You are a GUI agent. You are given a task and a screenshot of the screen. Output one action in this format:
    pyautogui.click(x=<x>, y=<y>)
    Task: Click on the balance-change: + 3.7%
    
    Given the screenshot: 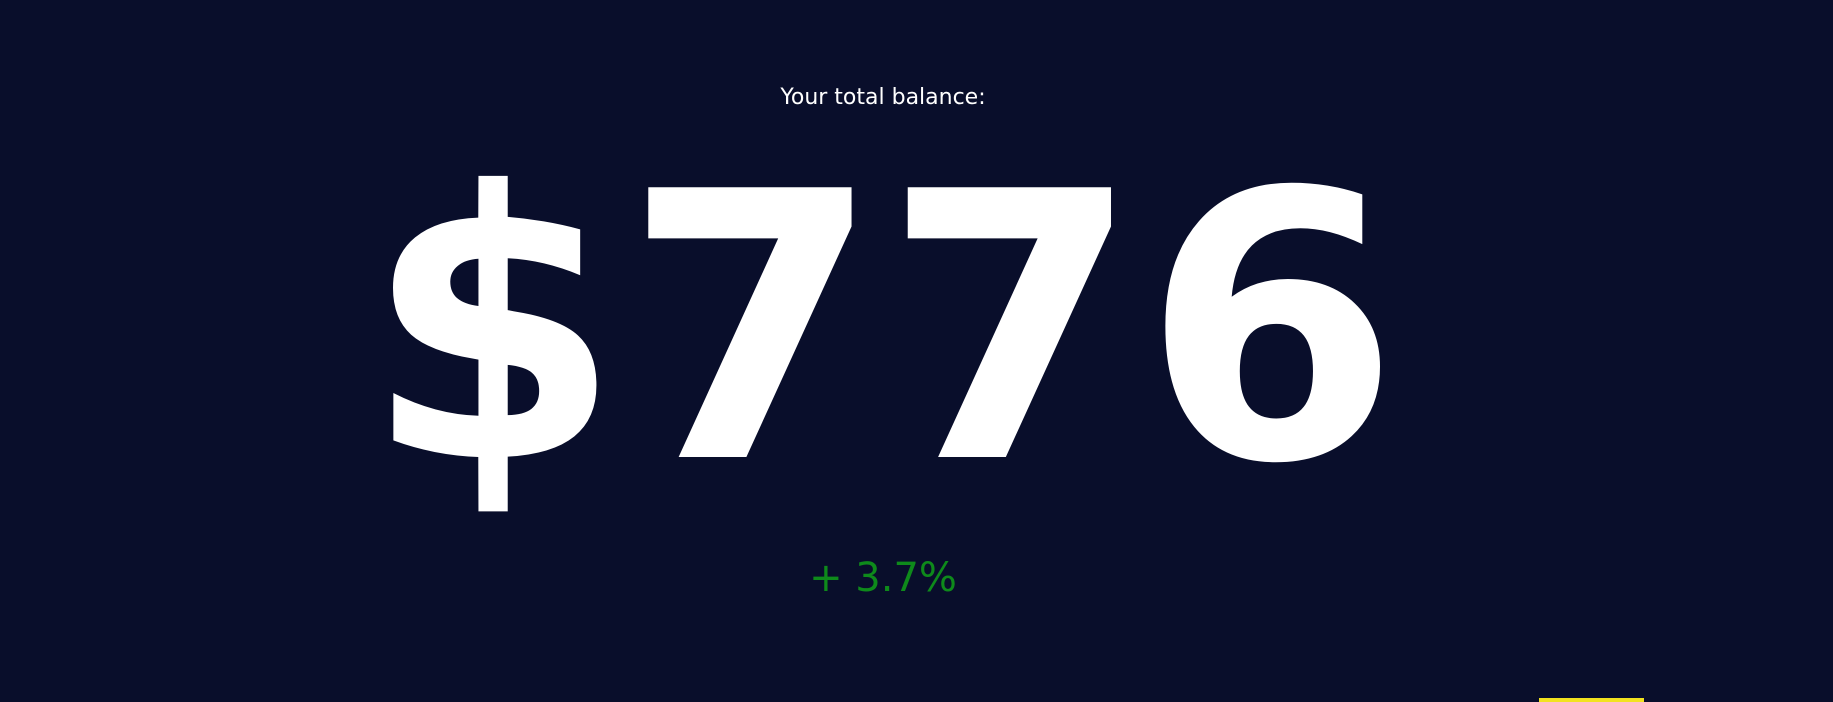 What is the action you would take?
    pyautogui.click(x=883, y=578)
    